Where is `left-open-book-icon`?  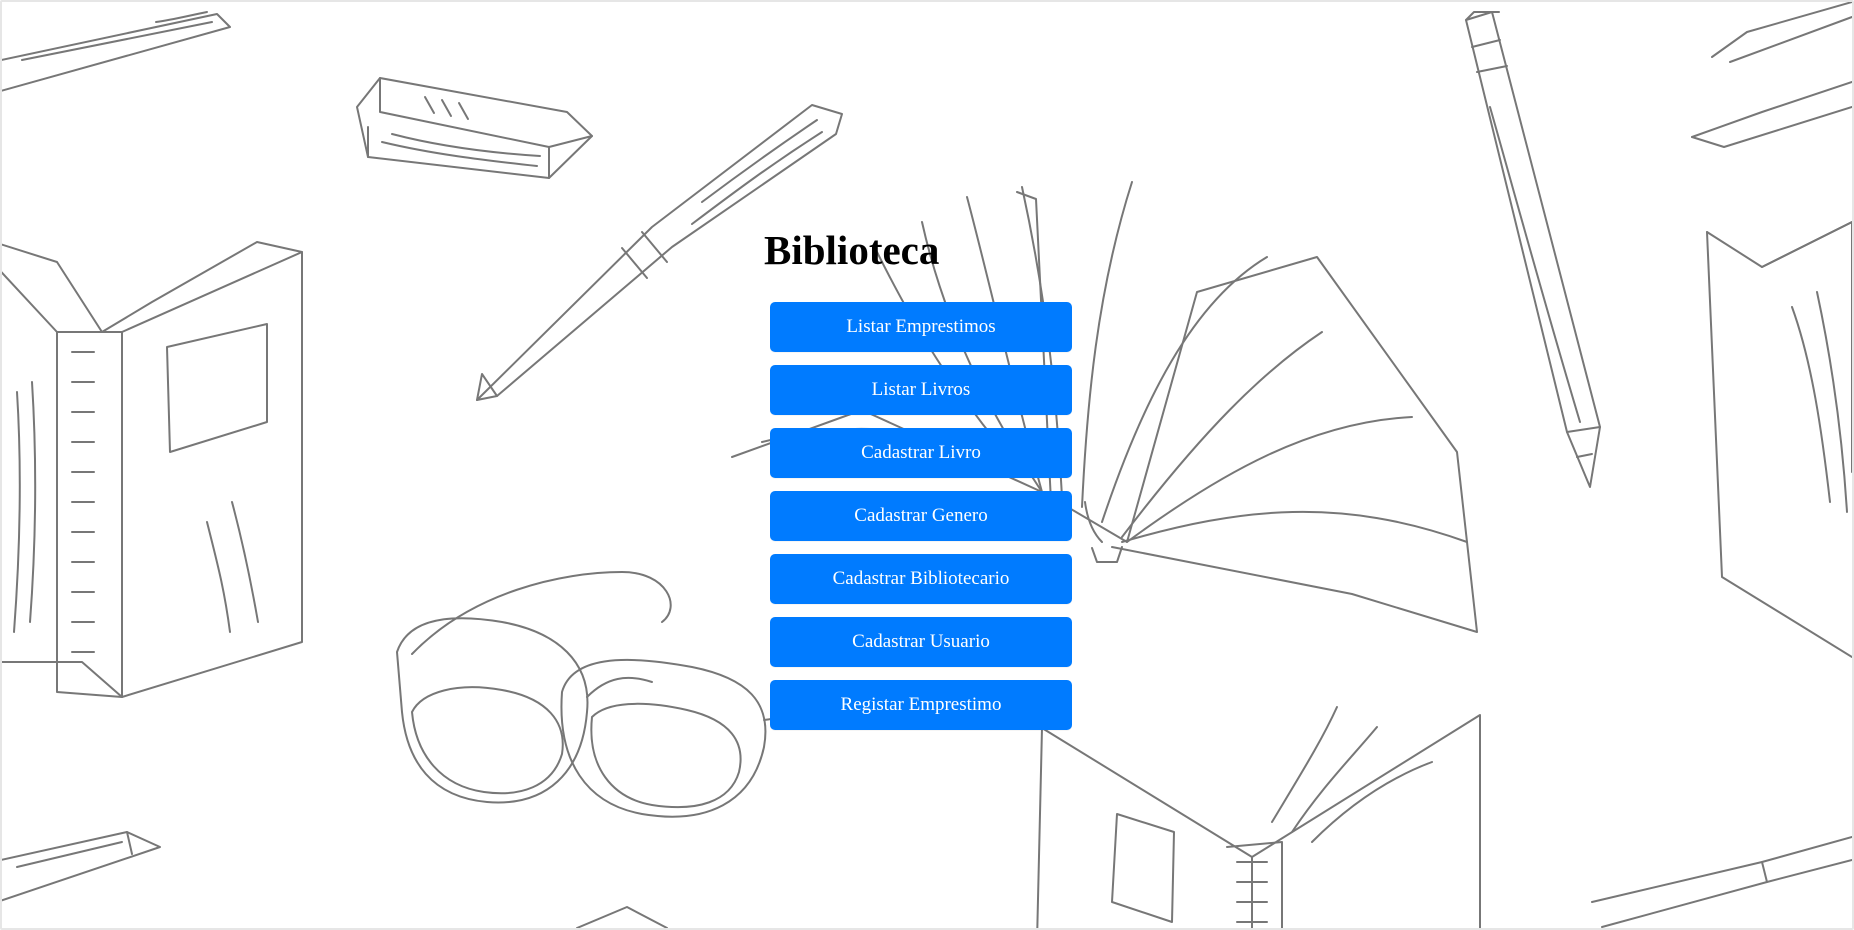 left-open-book-icon is located at coordinates (152, 464).